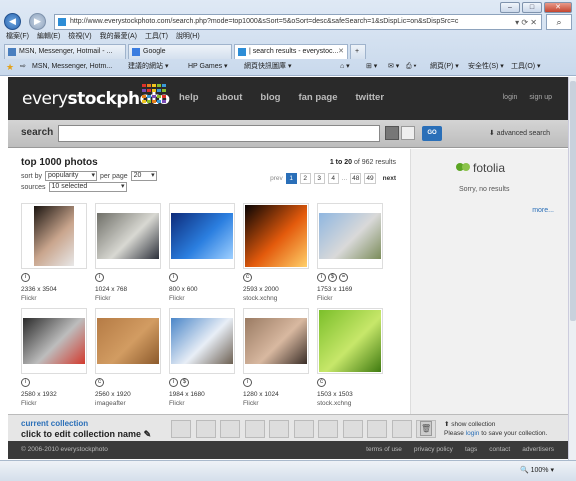 The width and height of the screenshot is (576, 481). What do you see at coordinates (333, 178) in the screenshot?
I see `page-4: 4` at bounding box center [333, 178].